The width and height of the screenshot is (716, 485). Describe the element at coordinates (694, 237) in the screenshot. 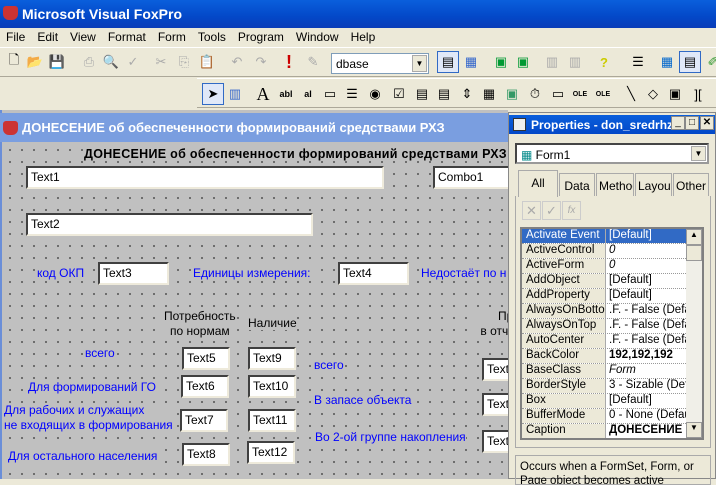

I see `scroll-up-icon: ▲` at that location.